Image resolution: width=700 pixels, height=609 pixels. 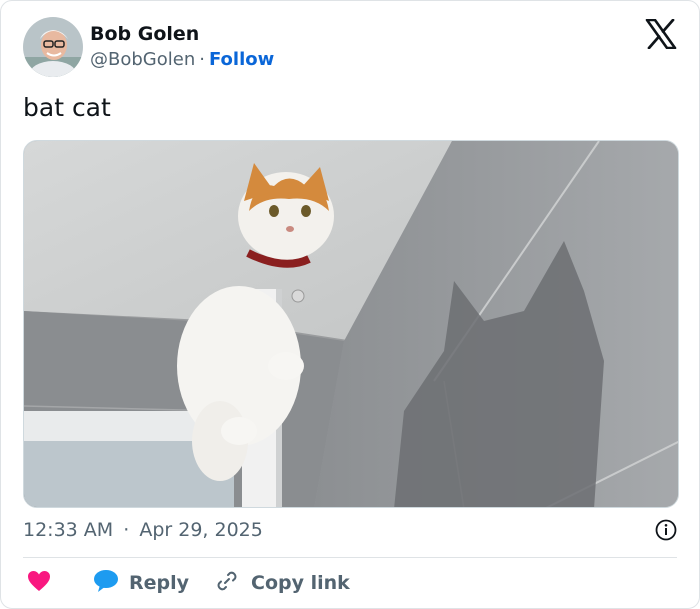 What do you see at coordinates (201, 530) in the screenshot?
I see `tweet-date: Apr 29, 2025` at bounding box center [201, 530].